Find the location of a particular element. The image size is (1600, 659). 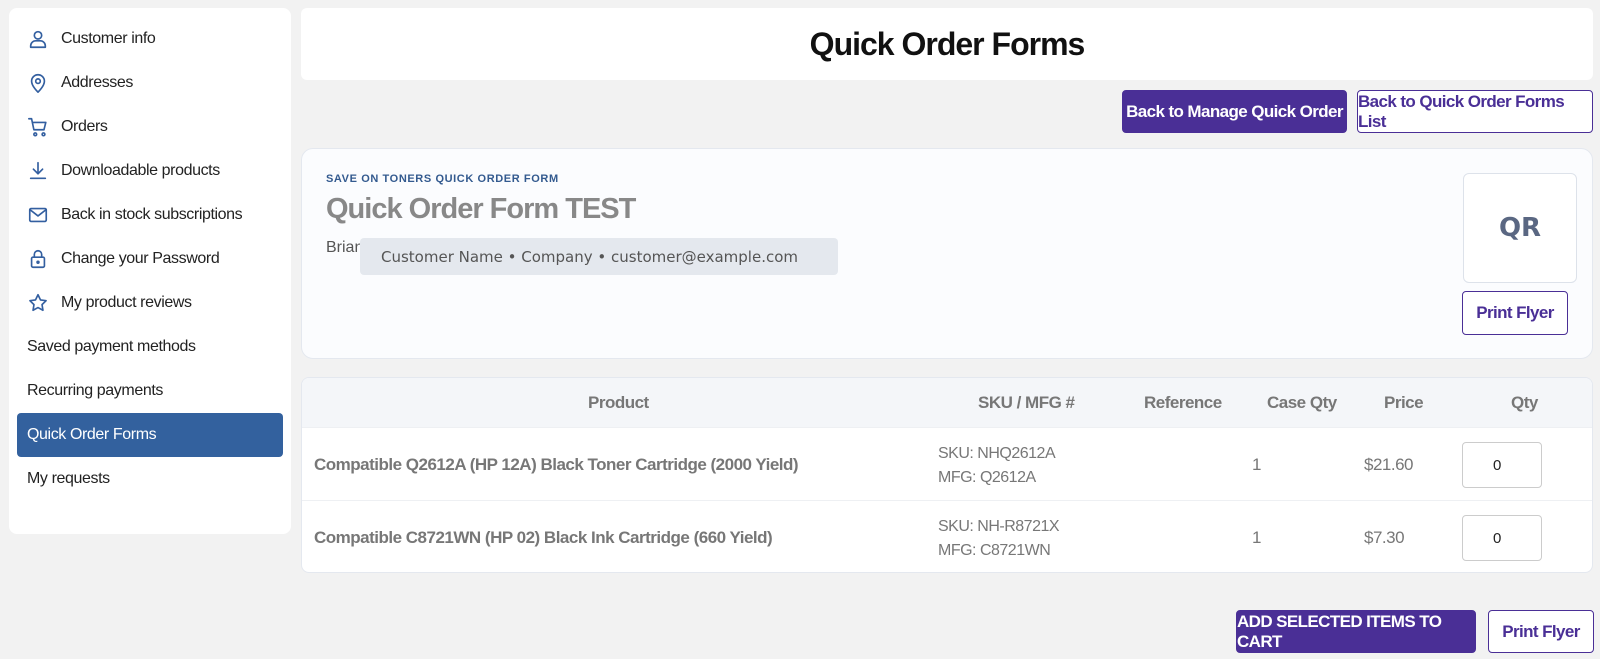

page-header: Quick Order Forms is located at coordinates (947, 44).